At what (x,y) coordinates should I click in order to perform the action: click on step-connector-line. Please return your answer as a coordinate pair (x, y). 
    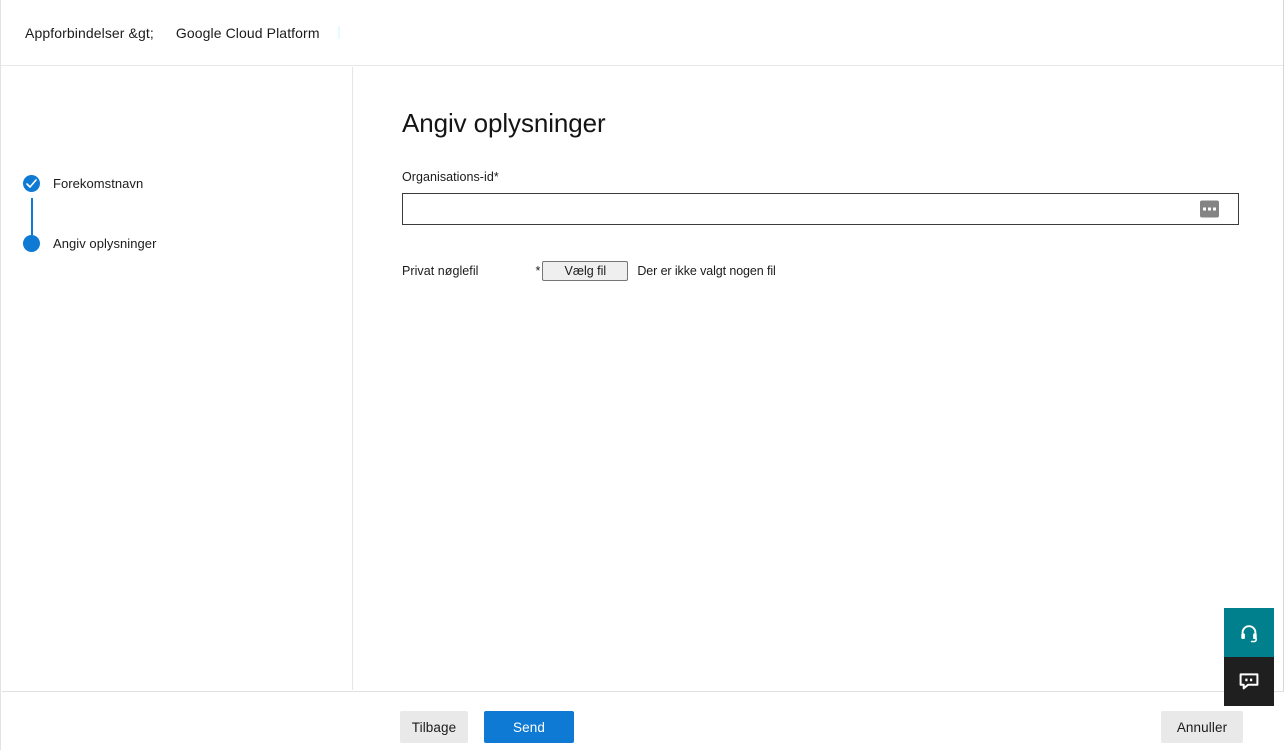
    Looking at the image, I should click on (32, 216).